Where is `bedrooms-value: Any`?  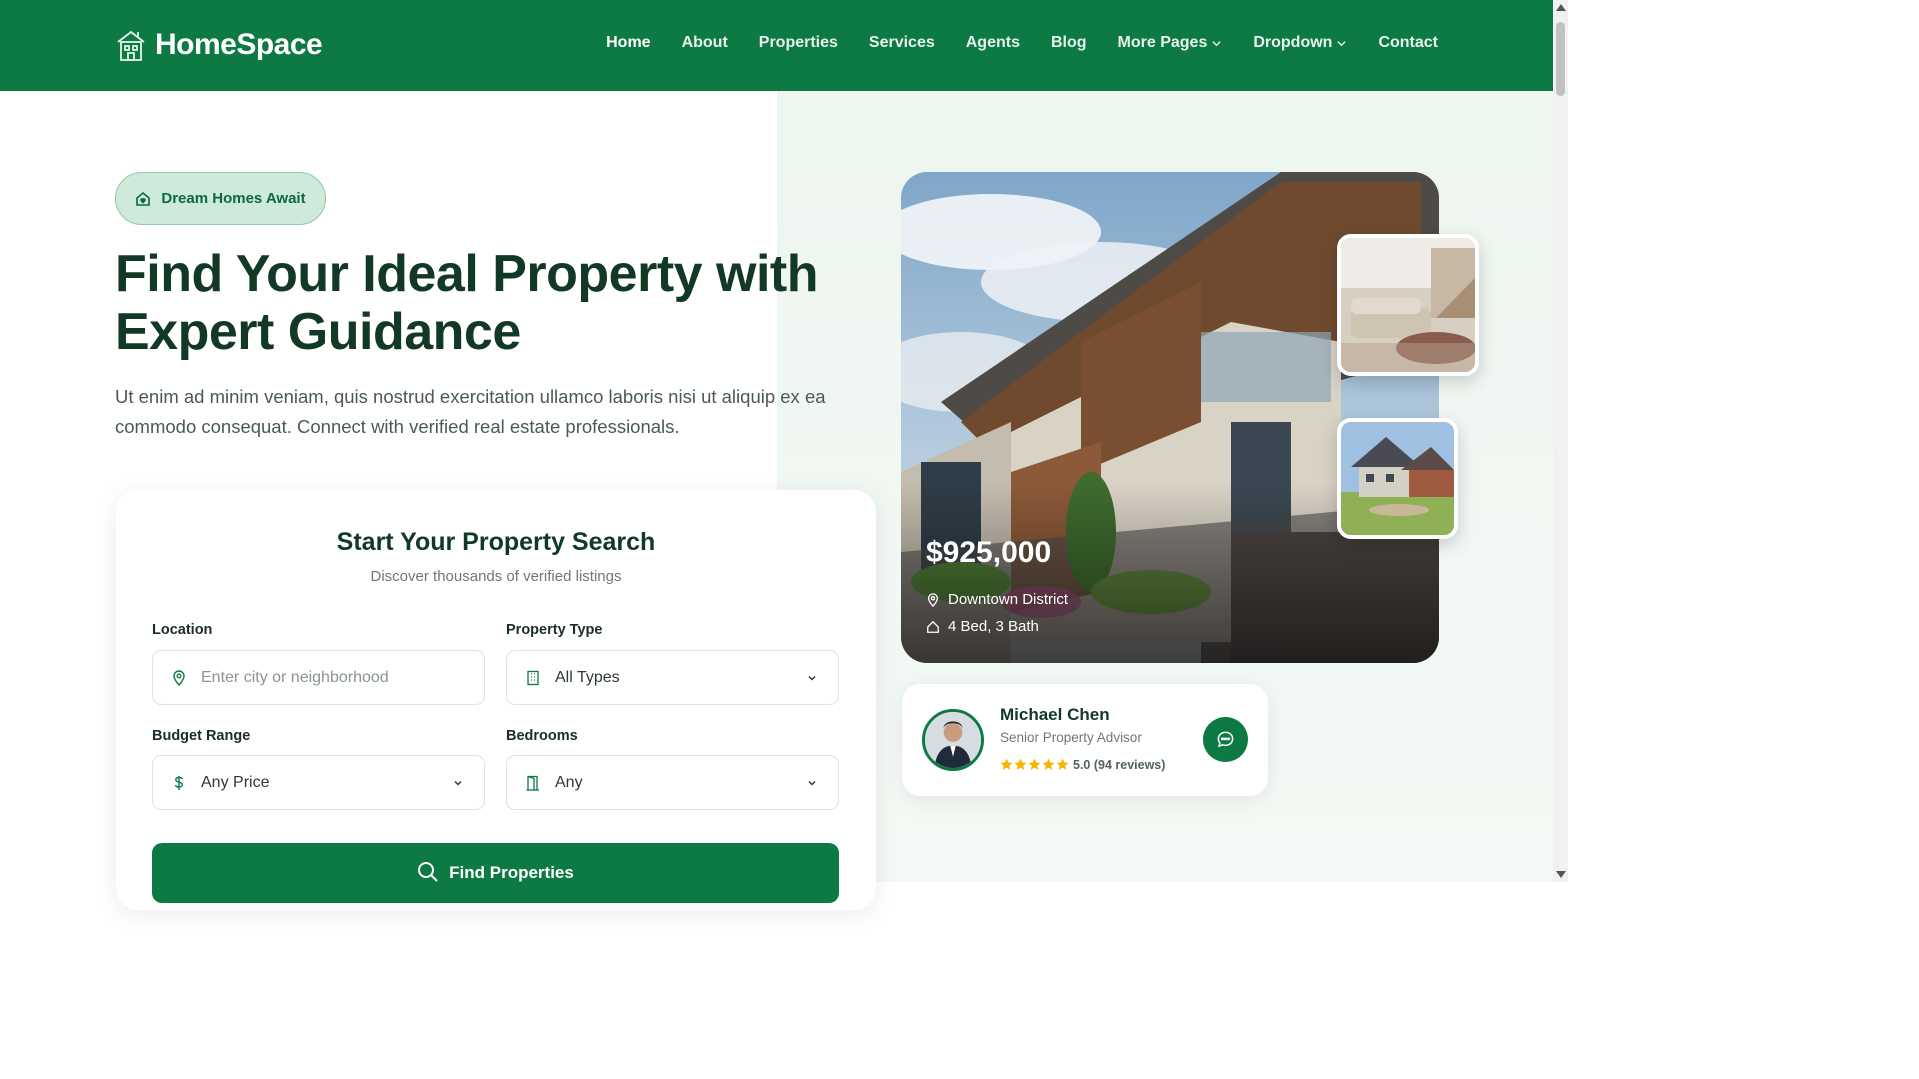 bedrooms-value: Any is located at coordinates (569, 782).